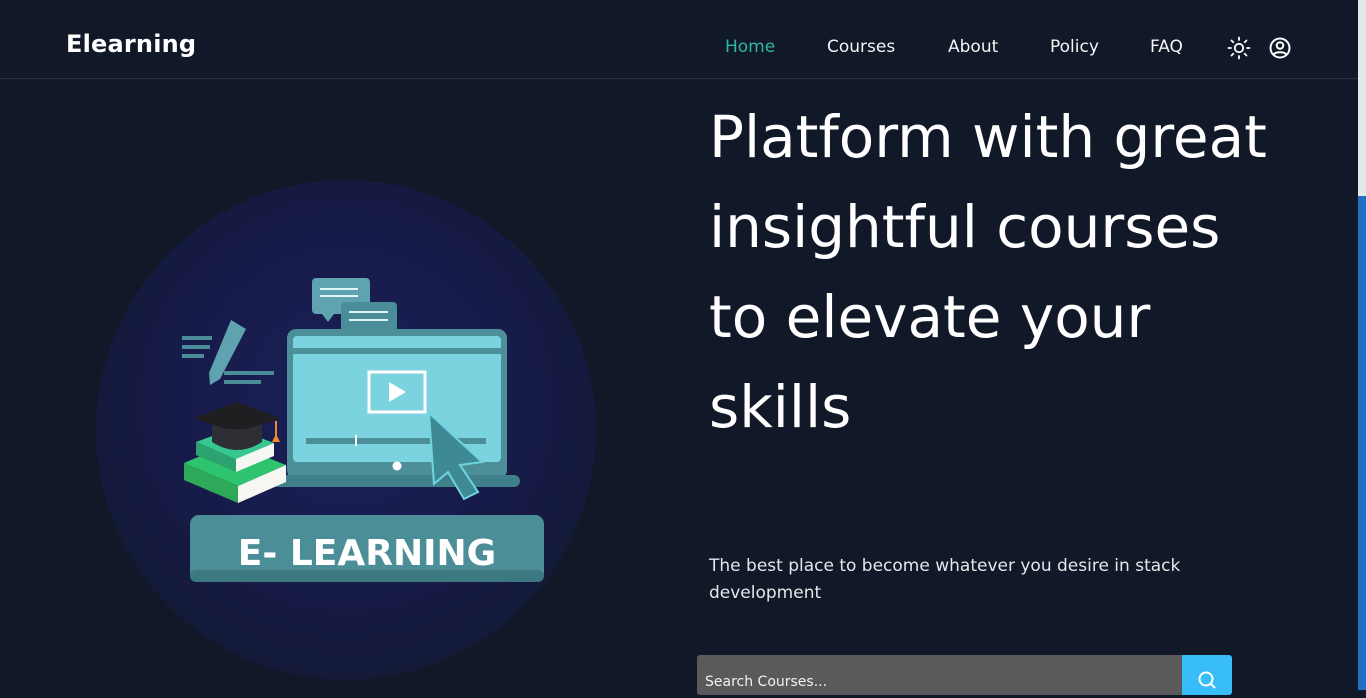  I want to click on nav-faq: FAQ, so click(1166, 47).